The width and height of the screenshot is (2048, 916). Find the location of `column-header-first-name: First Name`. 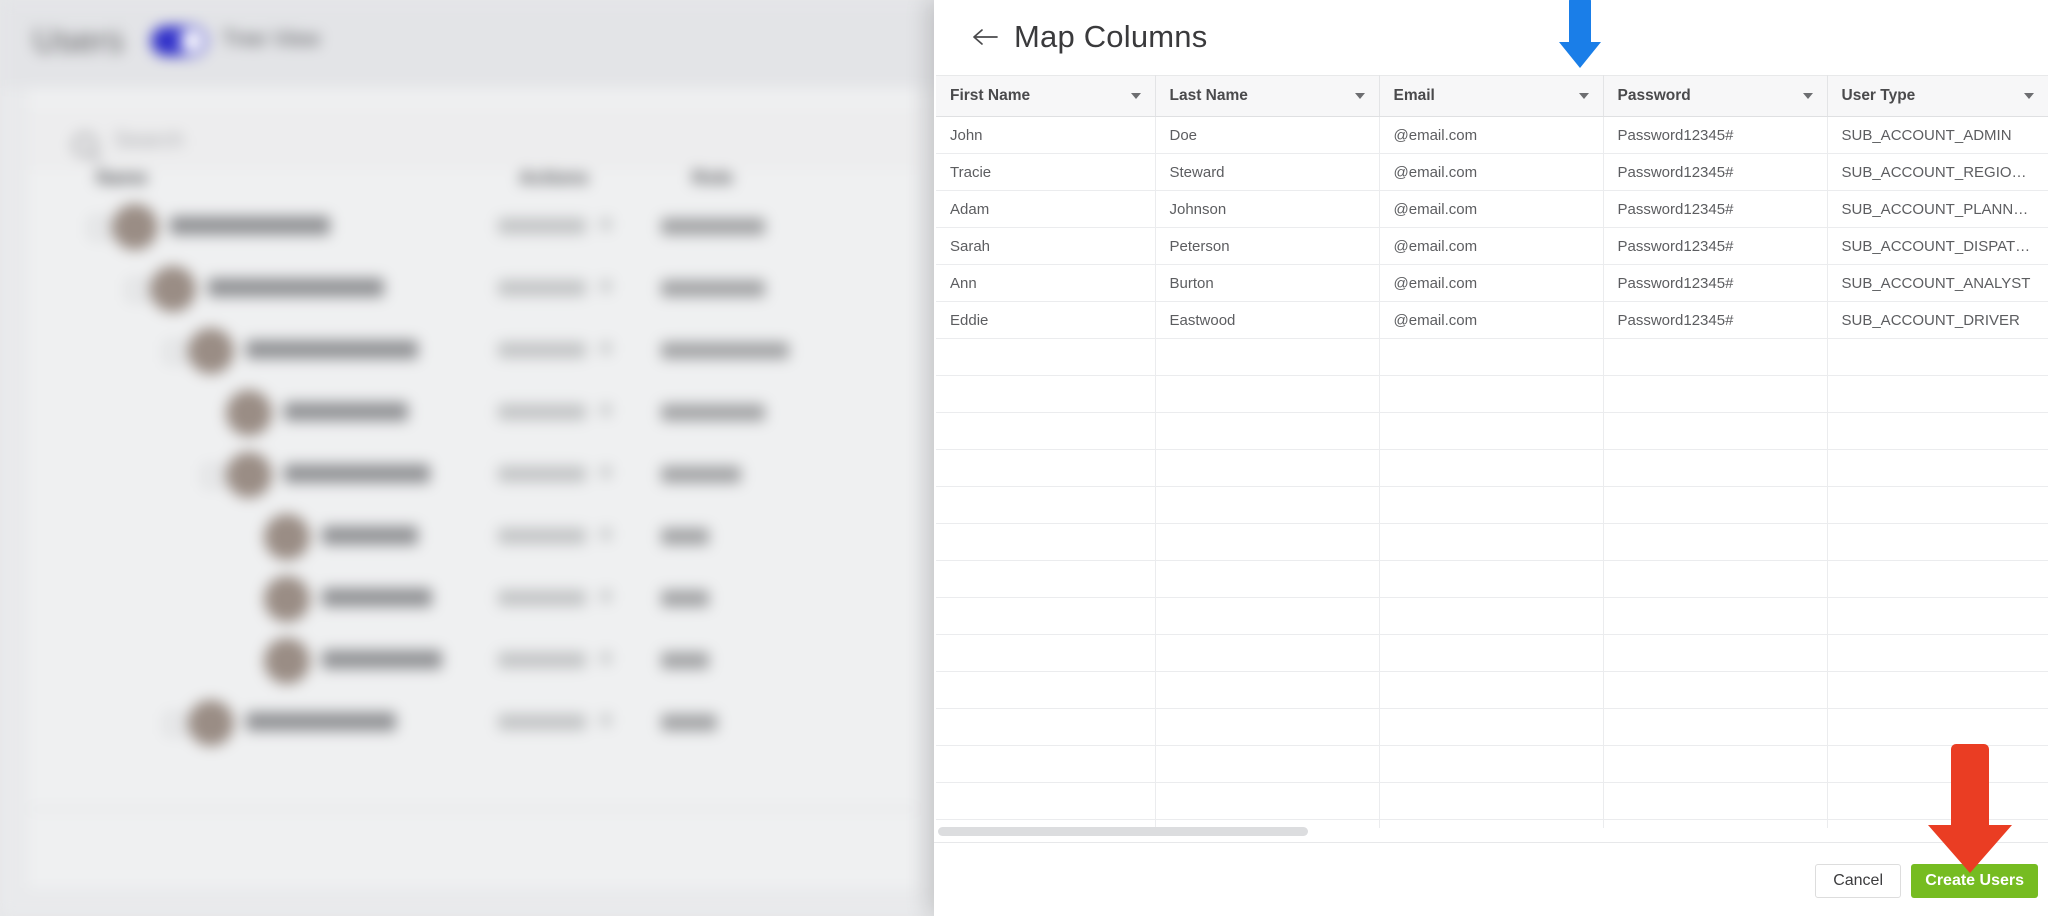

column-header-first-name: First Name is located at coordinates (1046, 96).